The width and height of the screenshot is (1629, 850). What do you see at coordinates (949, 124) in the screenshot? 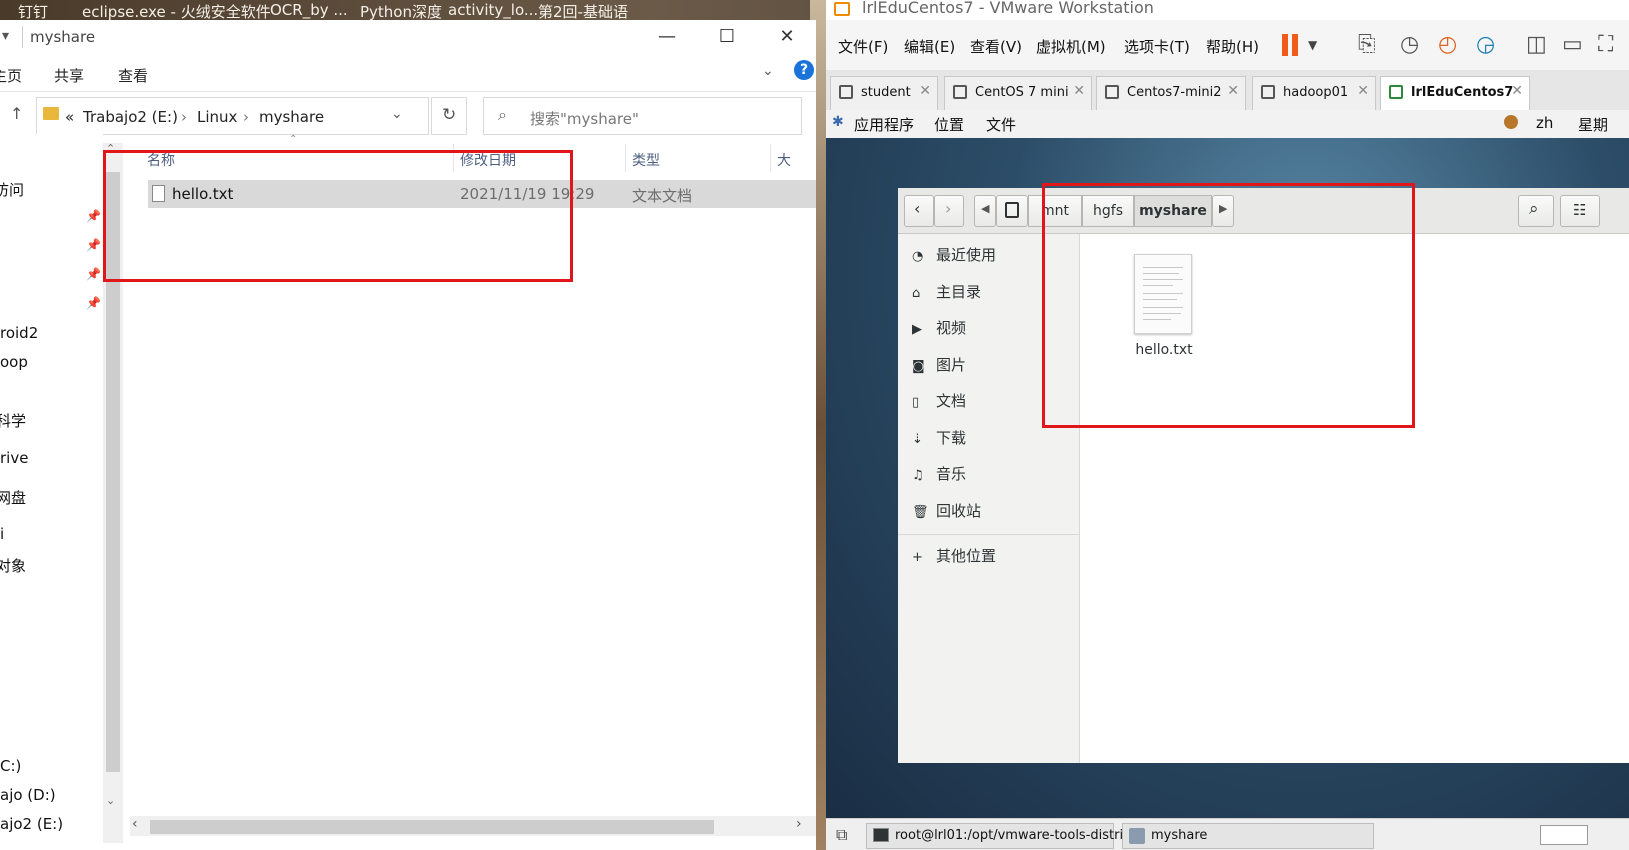
I see `places-menu: 位置` at bounding box center [949, 124].